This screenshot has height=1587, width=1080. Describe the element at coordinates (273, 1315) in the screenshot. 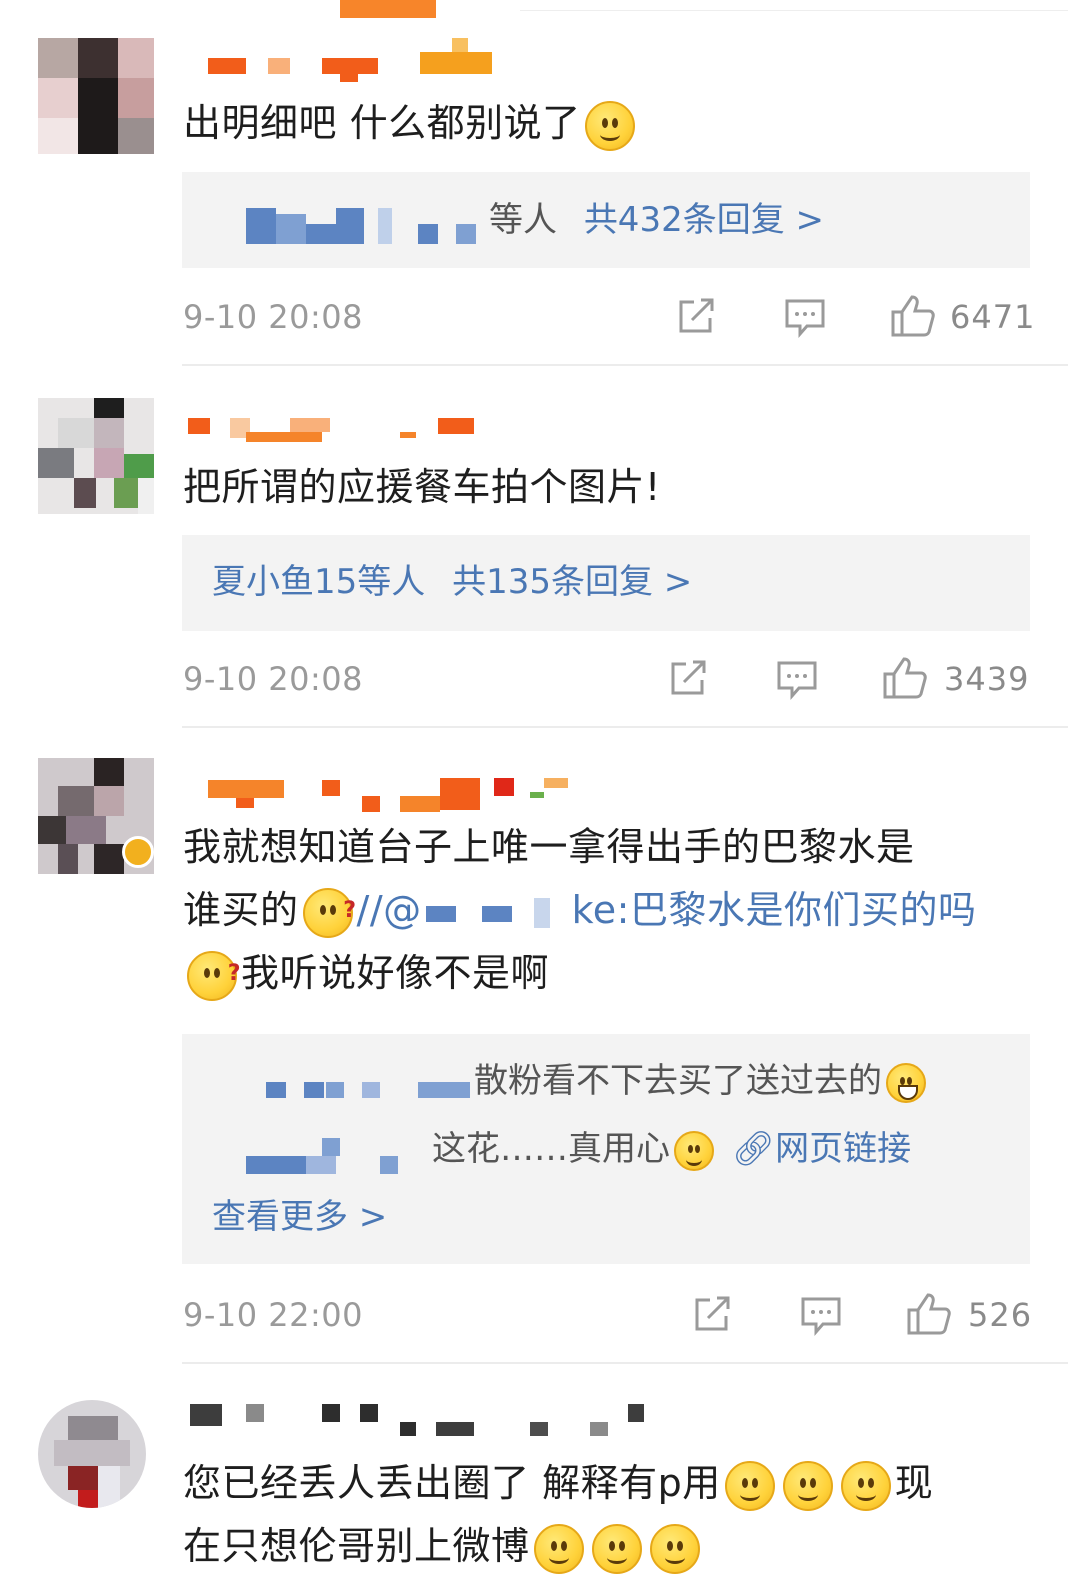

I see `timestamp: 9-10 22:00` at that location.